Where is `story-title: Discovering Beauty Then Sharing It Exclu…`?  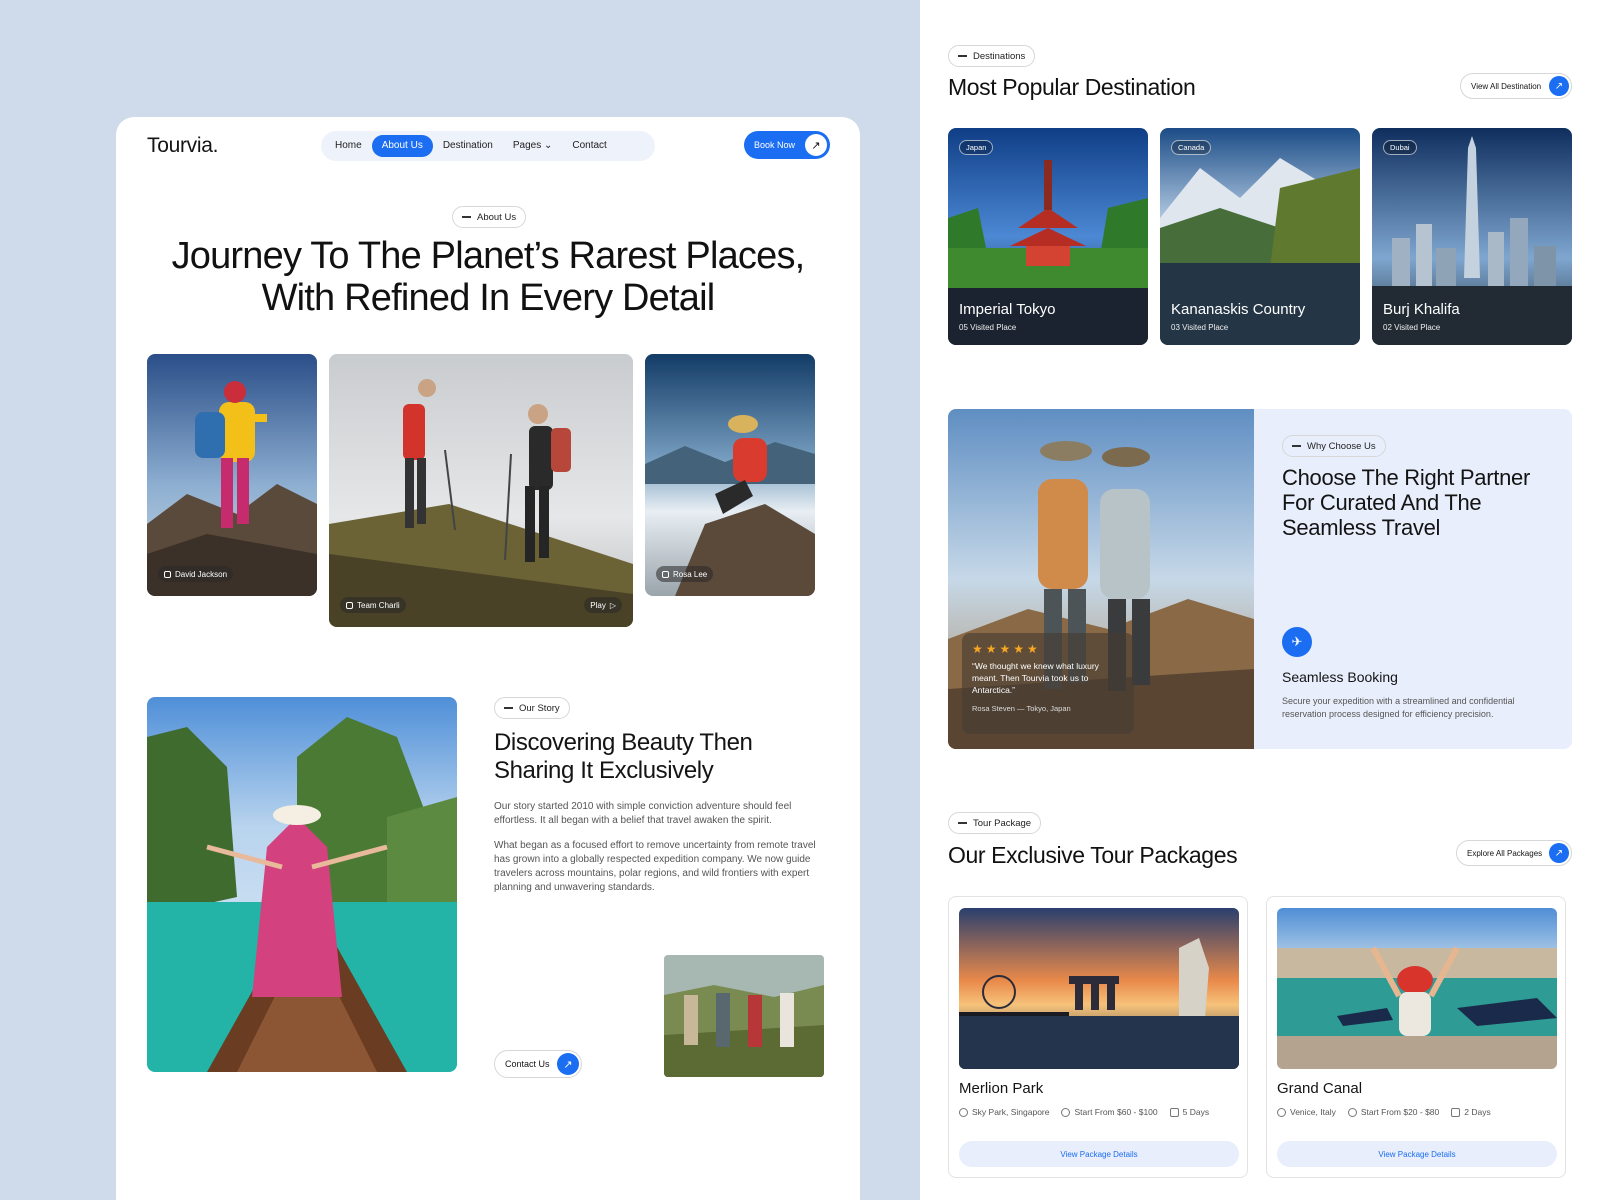
story-title: Discovering Beauty Then Sharing It Exclu… is located at coordinates (659, 757).